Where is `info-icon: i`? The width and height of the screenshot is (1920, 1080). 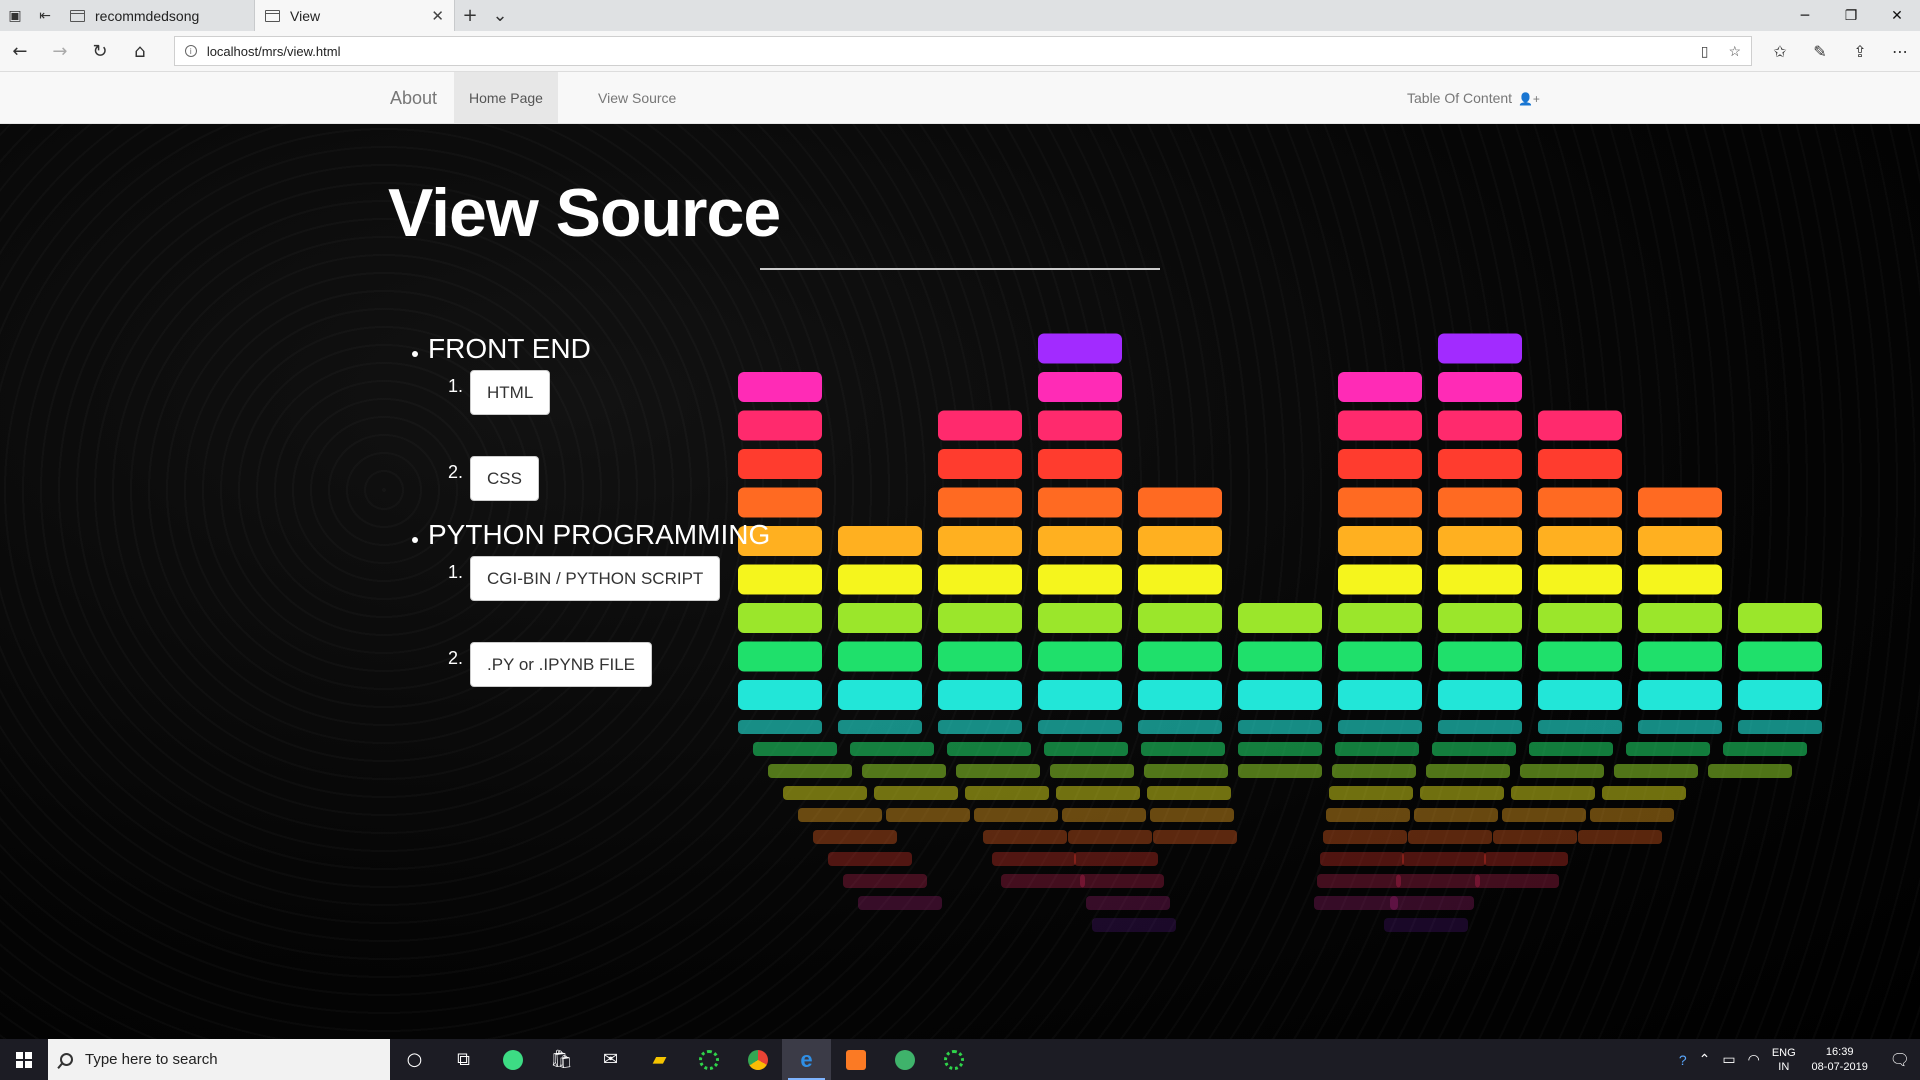 info-icon: i is located at coordinates (190, 51).